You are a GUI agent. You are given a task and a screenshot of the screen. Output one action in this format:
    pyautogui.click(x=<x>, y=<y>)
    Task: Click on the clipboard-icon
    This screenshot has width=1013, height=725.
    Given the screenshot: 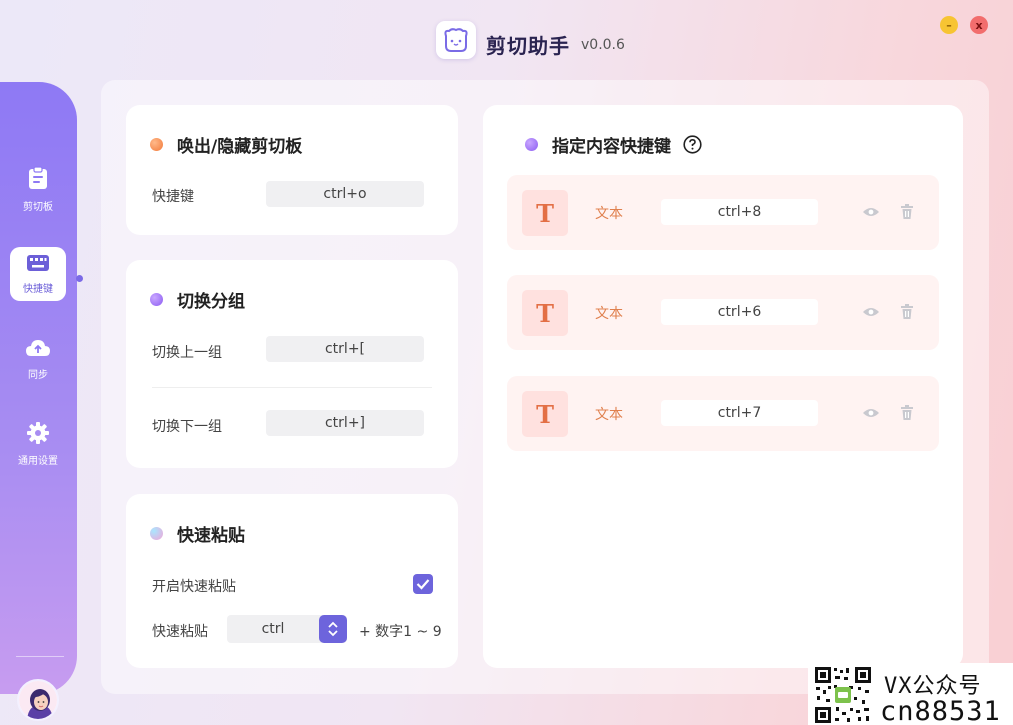 What is the action you would take?
    pyautogui.click(x=38, y=179)
    